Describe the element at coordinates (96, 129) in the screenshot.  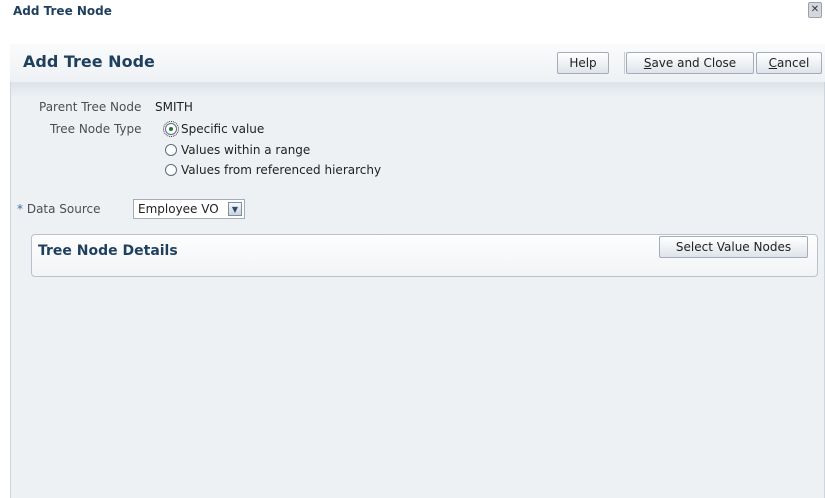
I see `tree-node-type-label: Tree Node Type` at that location.